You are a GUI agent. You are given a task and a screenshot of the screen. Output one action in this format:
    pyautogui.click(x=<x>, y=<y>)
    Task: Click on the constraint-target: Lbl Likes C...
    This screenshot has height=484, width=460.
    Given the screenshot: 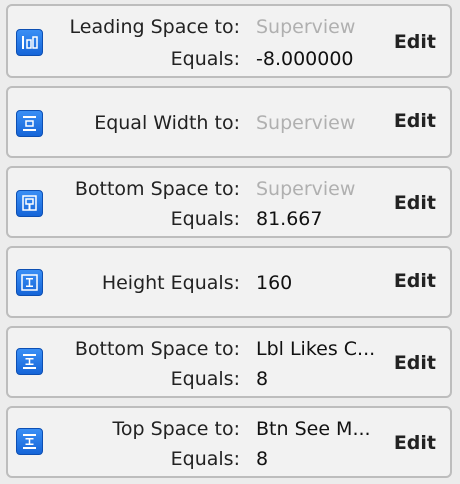 What is the action you would take?
    pyautogui.click(x=316, y=349)
    